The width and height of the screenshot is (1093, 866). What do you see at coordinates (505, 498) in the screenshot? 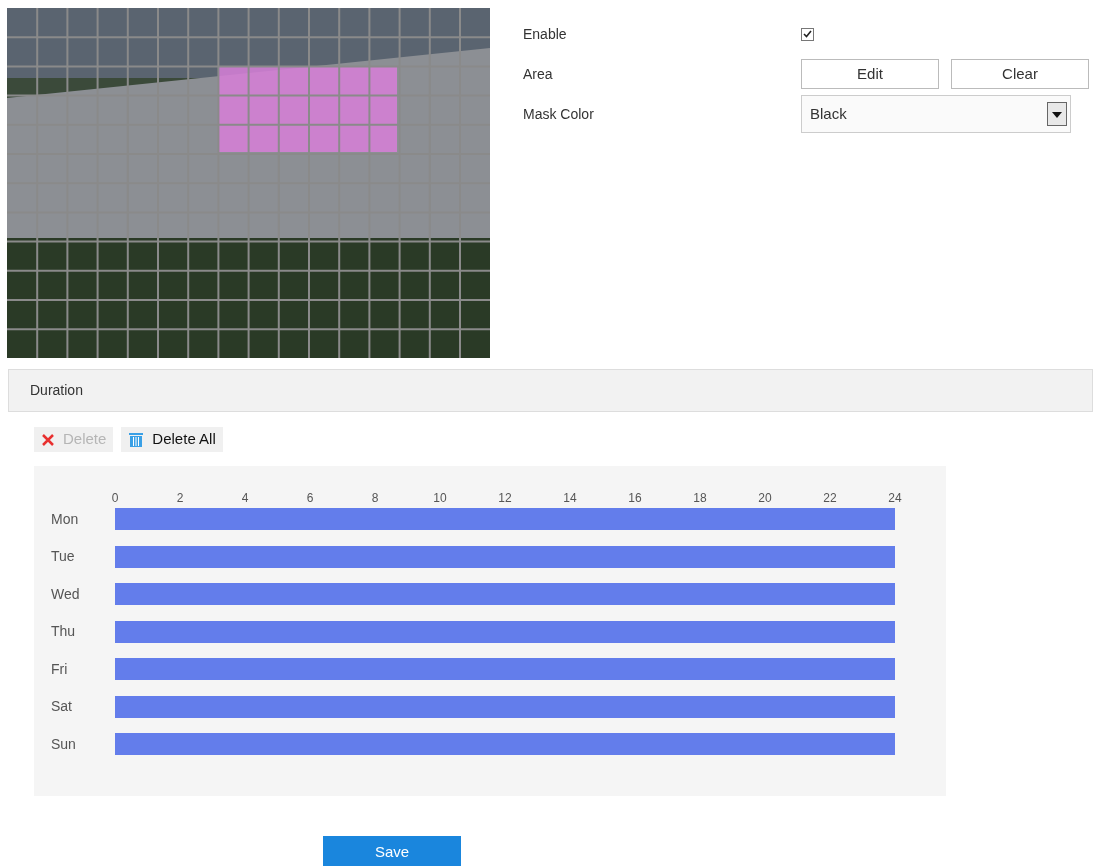
I see `hour-tick-label: 12` at bounding box center [505, 498].